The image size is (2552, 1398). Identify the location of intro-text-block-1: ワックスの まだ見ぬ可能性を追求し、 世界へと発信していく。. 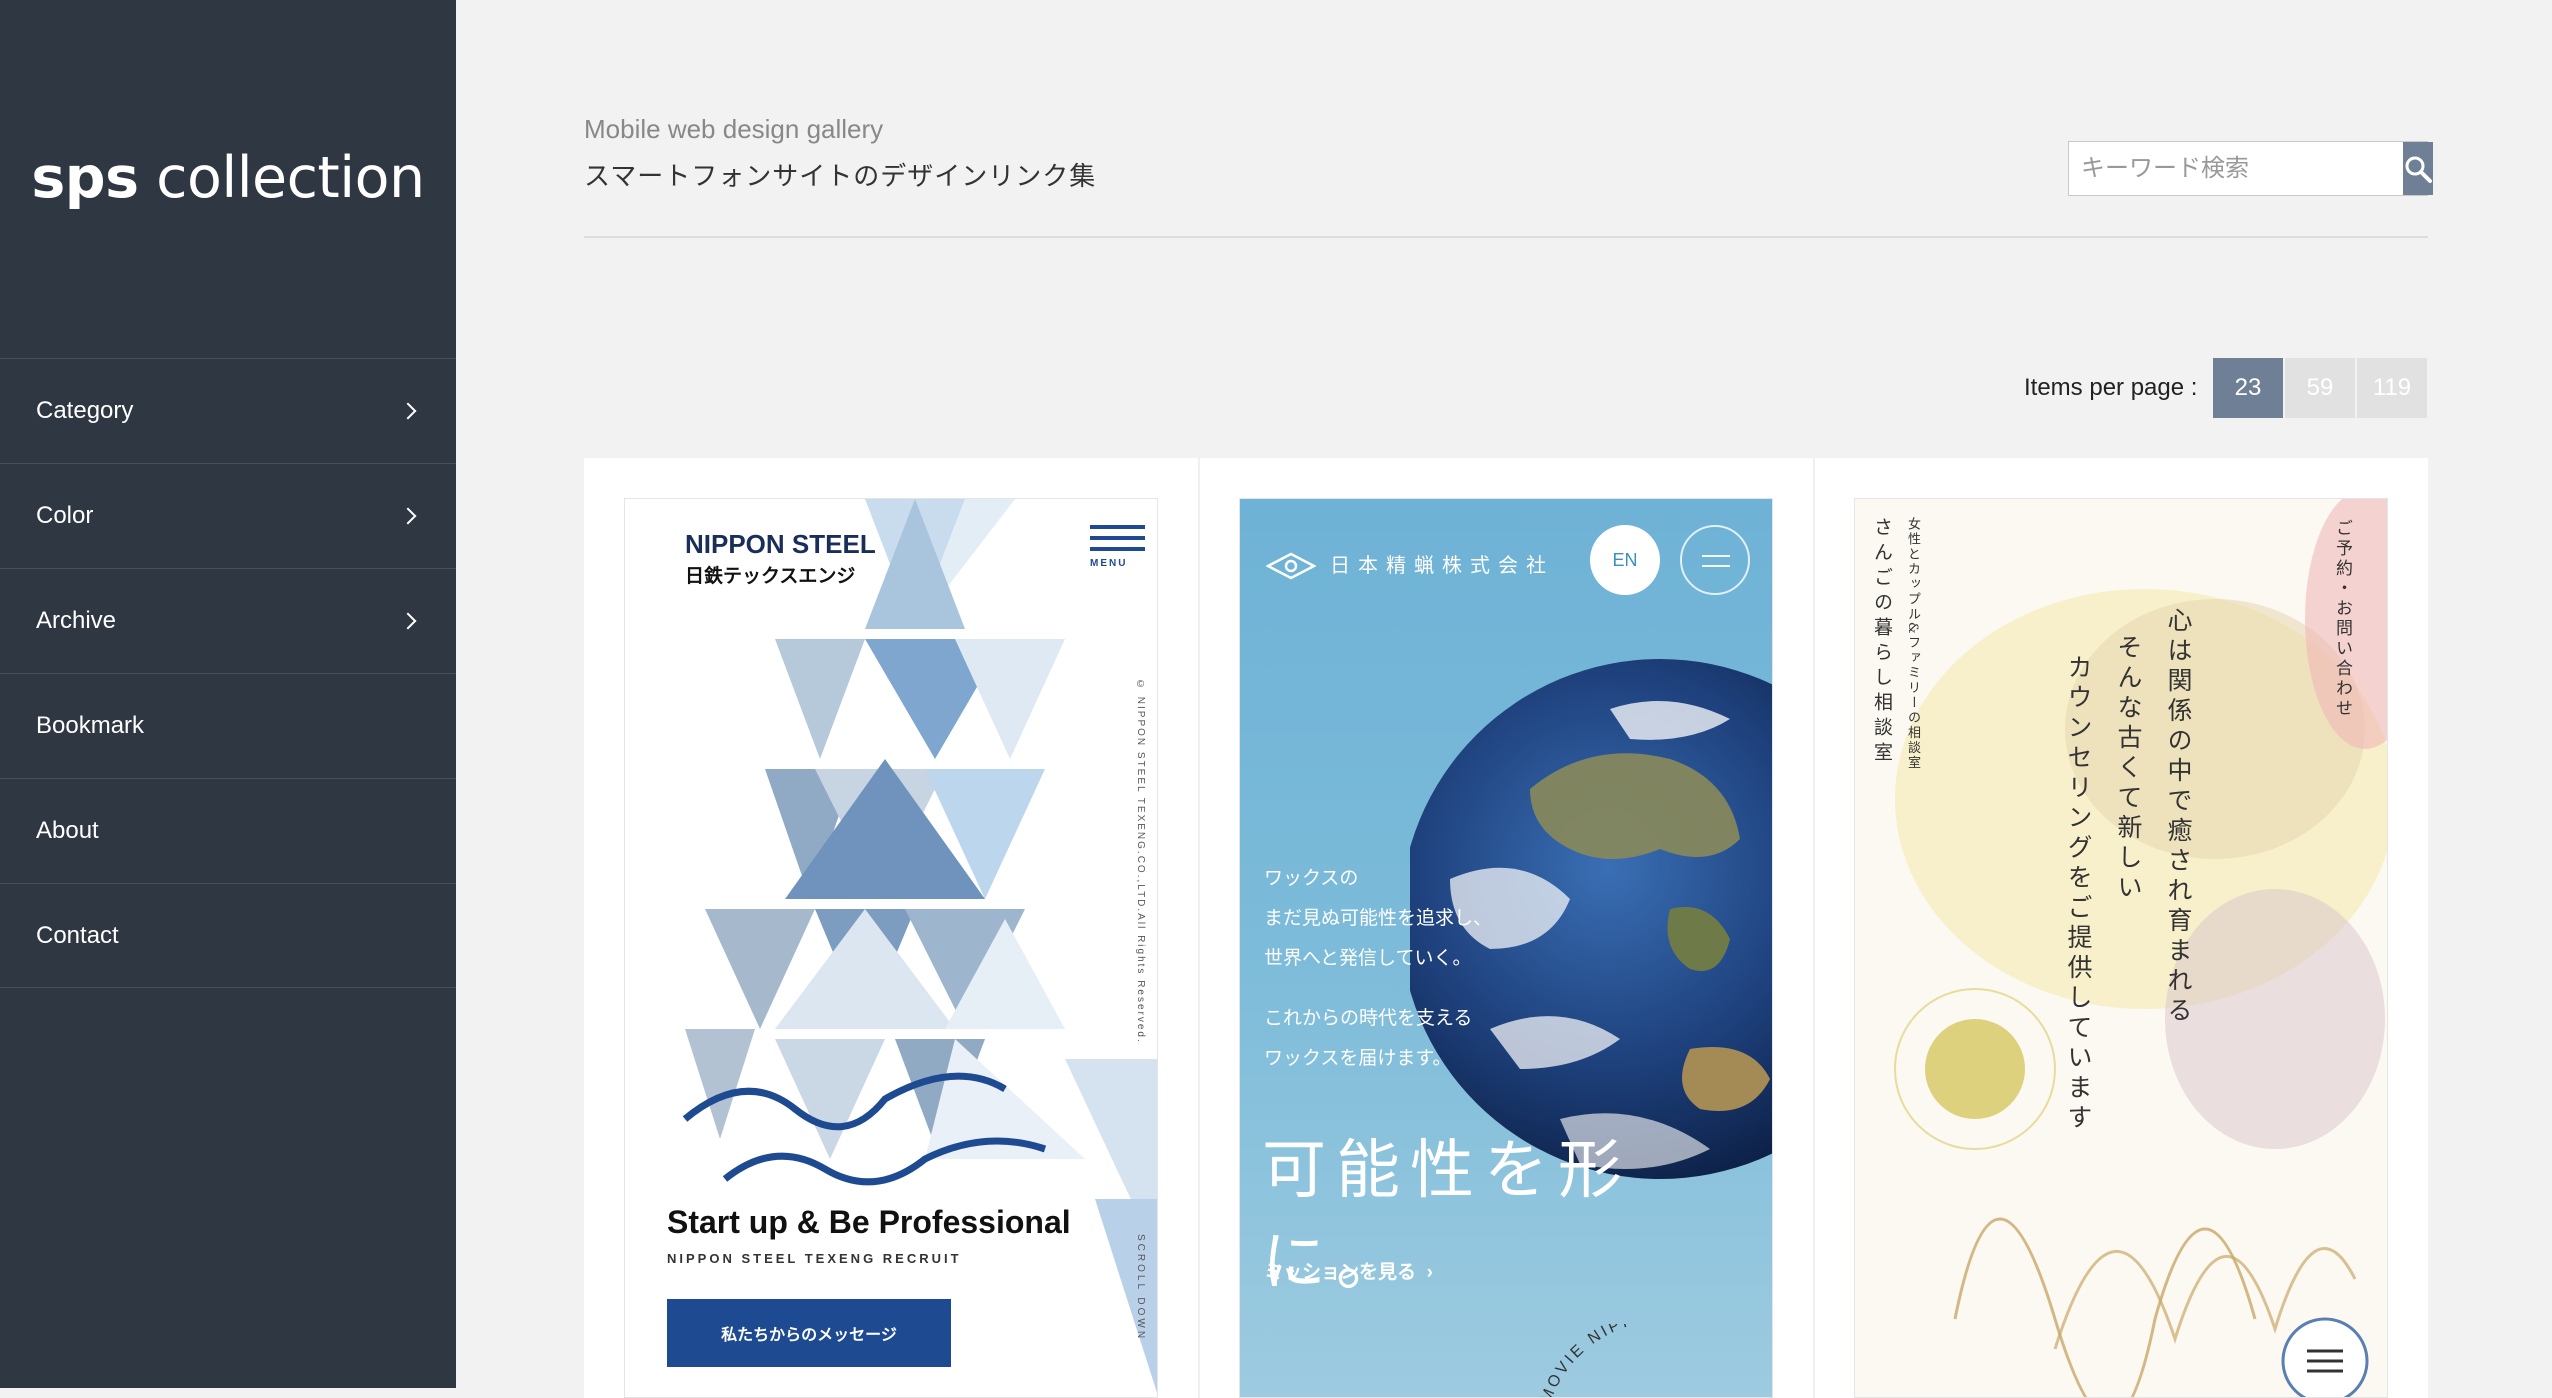
(1378, 919).